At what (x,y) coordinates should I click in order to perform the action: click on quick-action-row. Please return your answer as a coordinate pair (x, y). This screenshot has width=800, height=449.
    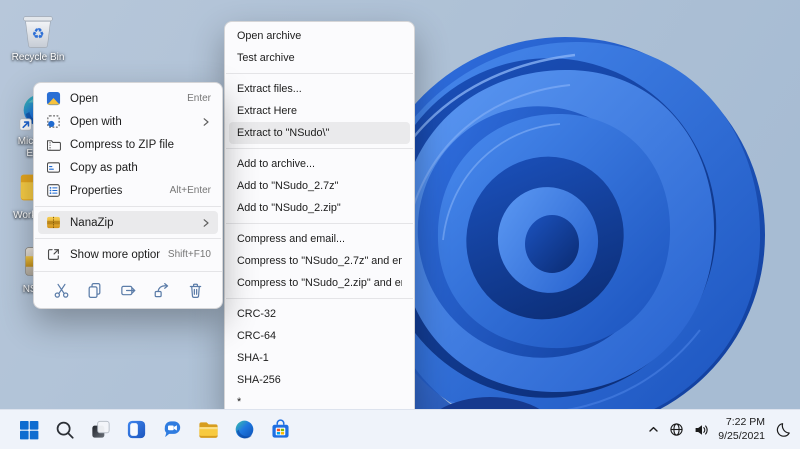
    Looking at the image, I should click on (128, 287).